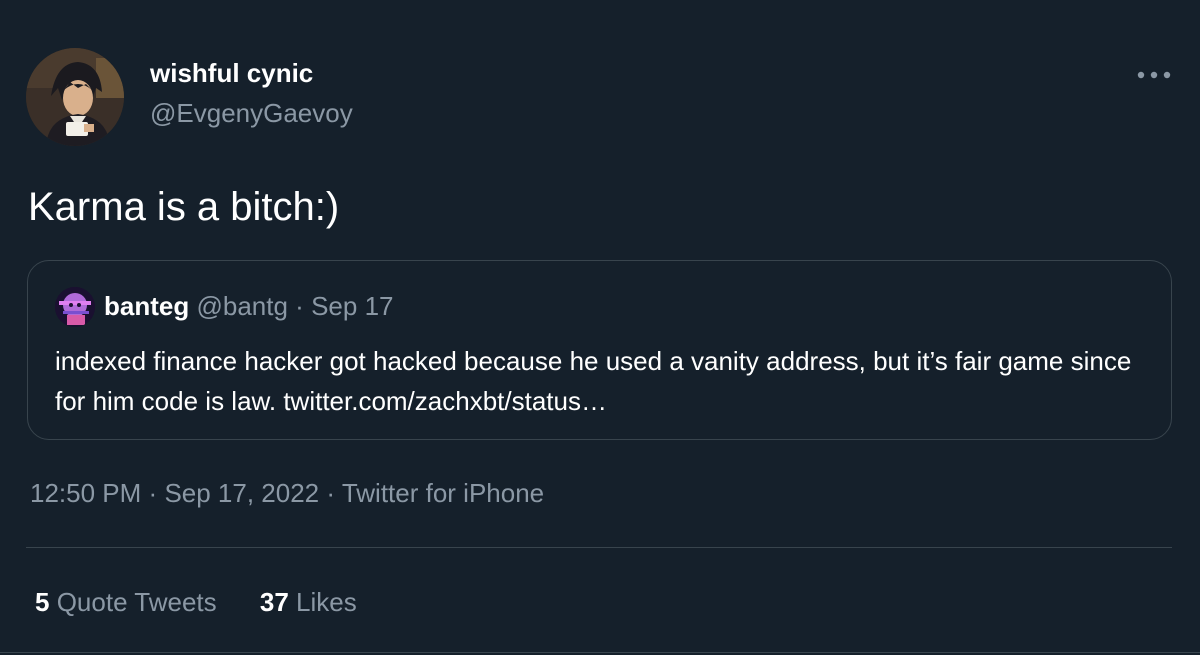 Image resolution: width=1200 pixels, height=655 pixels. I want to click on quote-tweets-count: 5, so click(42, 602).